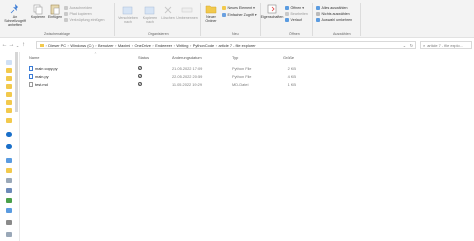 The width and height of the screenshot is (474, 241). Describe the element at coordinates (163, 45) in the screenshot. I see `breadcrumb-folder: Endeeeer` at that location.